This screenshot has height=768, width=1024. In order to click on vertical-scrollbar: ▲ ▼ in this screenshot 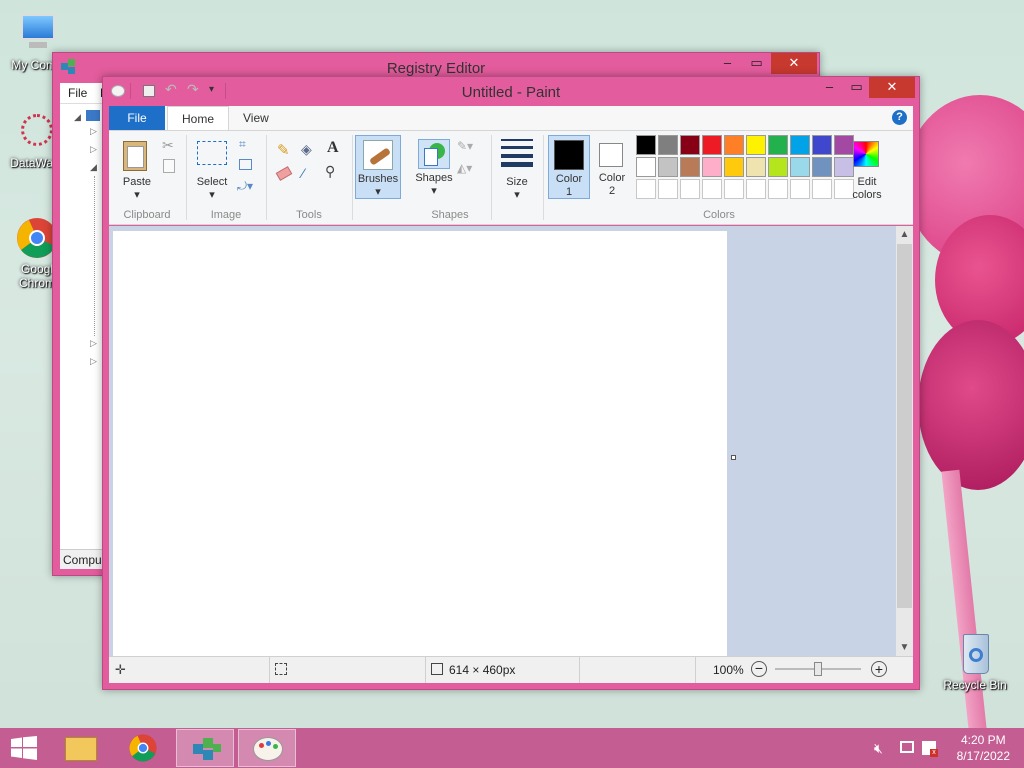, I will do `click(904, 441)`.